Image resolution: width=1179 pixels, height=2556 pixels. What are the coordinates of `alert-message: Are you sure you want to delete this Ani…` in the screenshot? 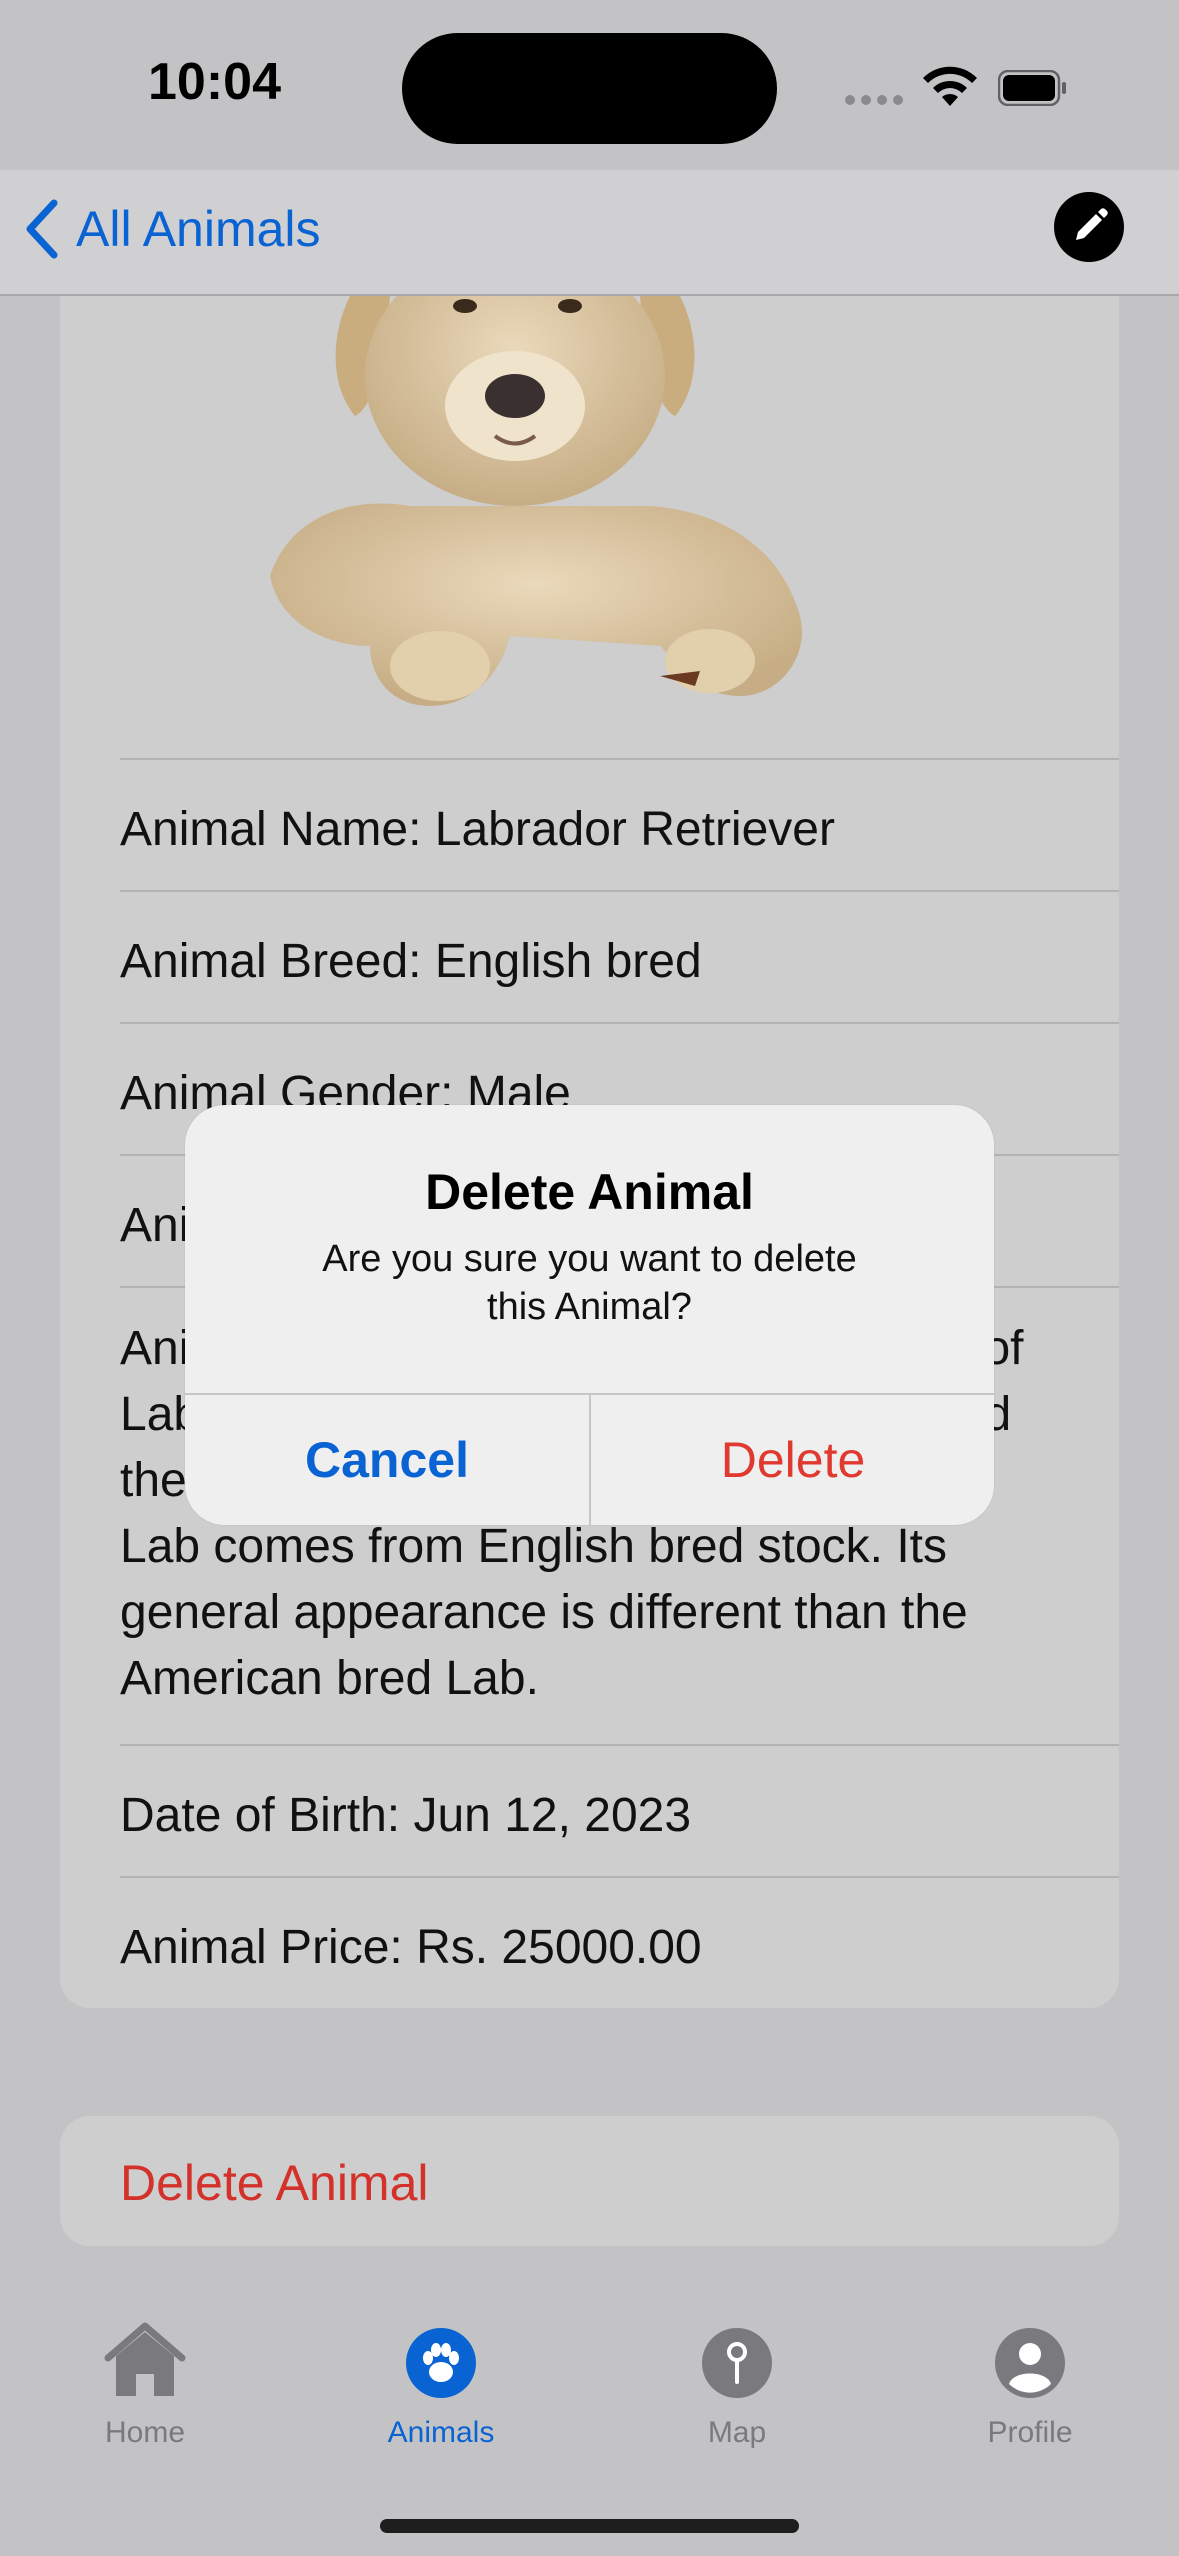 It's located at (589, 1283).